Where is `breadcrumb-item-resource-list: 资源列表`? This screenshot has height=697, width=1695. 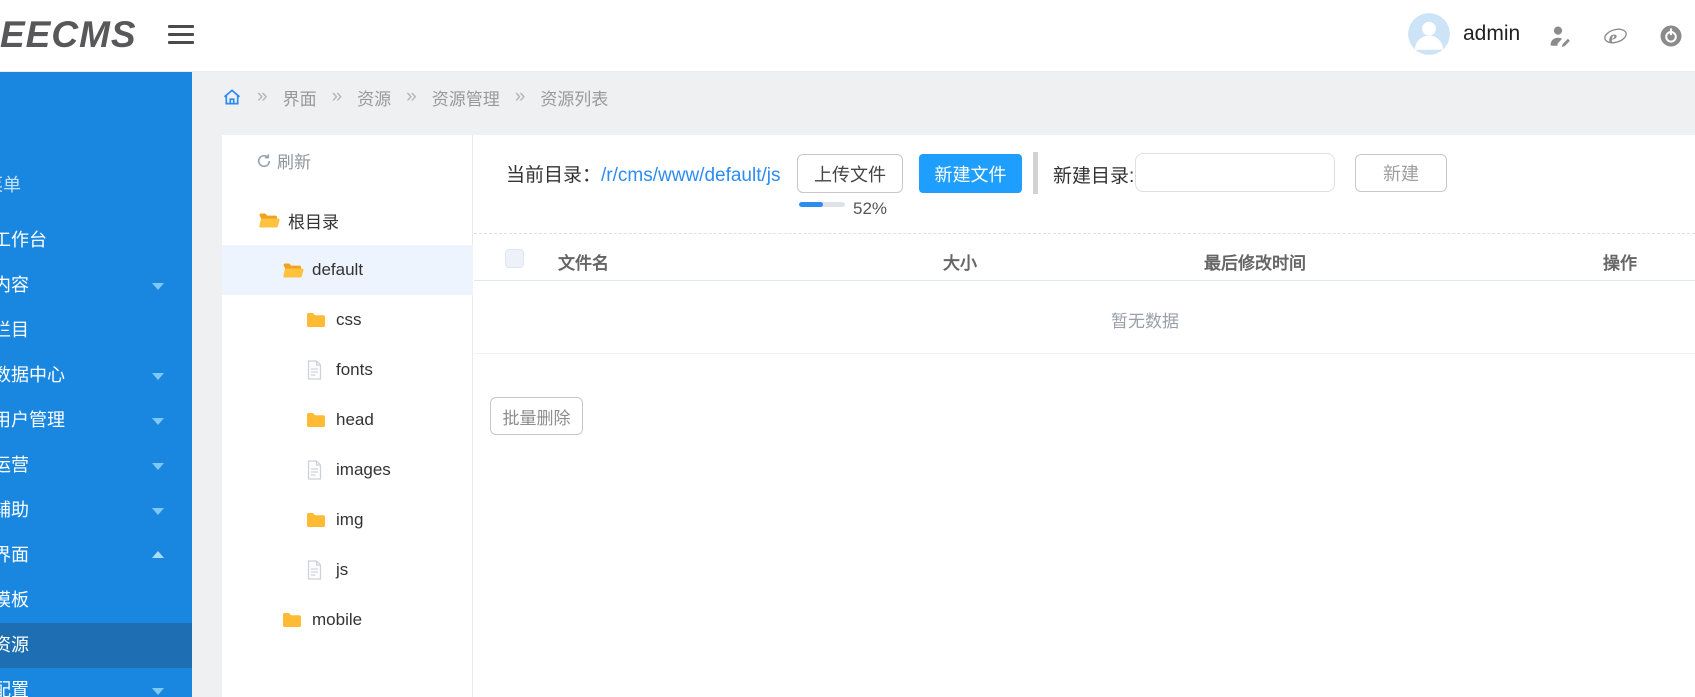
breadcrumb-item-resource-list: 资源列表 is located at coordinates (574, 97).